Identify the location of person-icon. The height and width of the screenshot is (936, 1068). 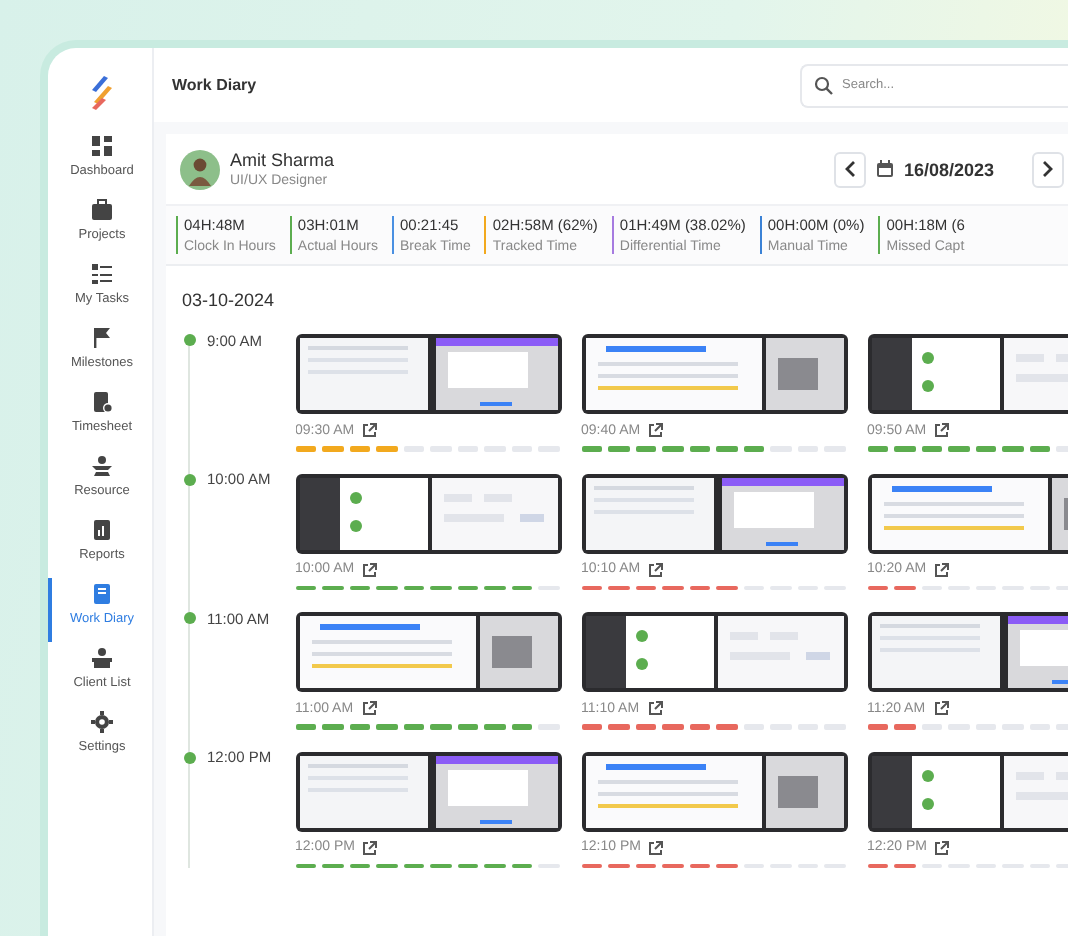
(102, 466).